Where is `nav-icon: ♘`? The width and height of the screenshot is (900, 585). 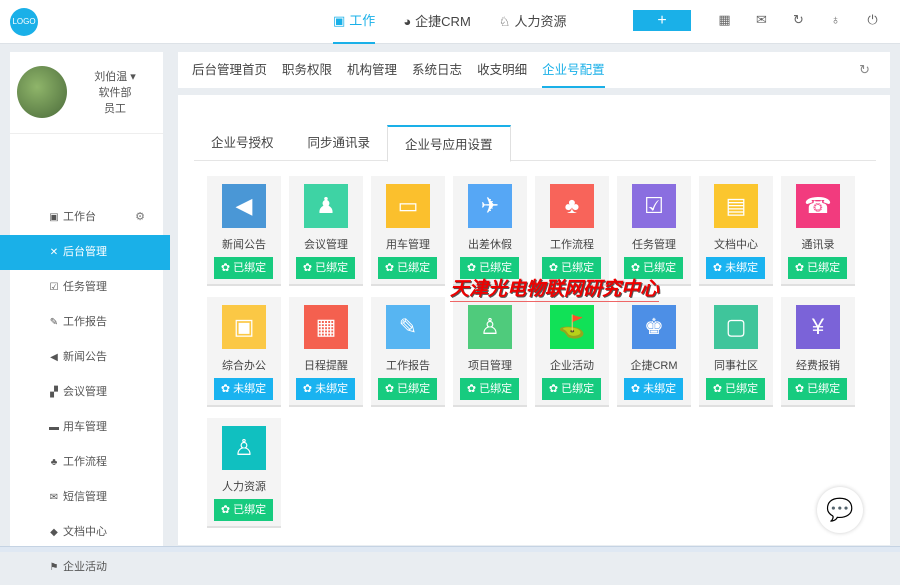 nav-icon: ♘ is located at coordinates (504, 21).